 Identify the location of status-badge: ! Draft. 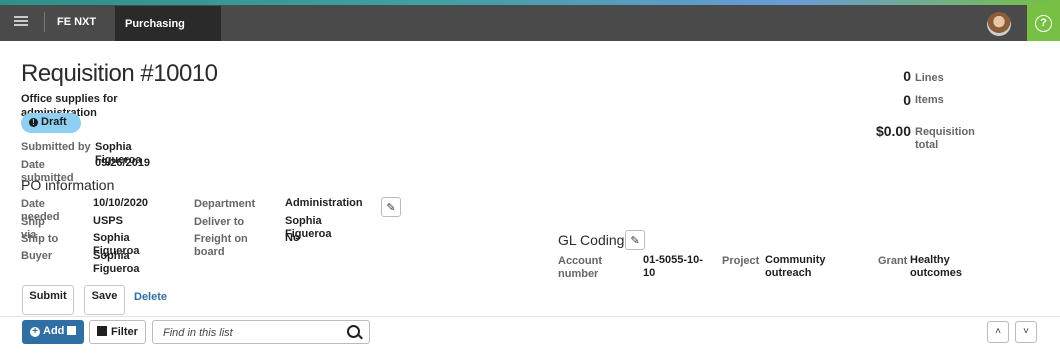
(51, 123).